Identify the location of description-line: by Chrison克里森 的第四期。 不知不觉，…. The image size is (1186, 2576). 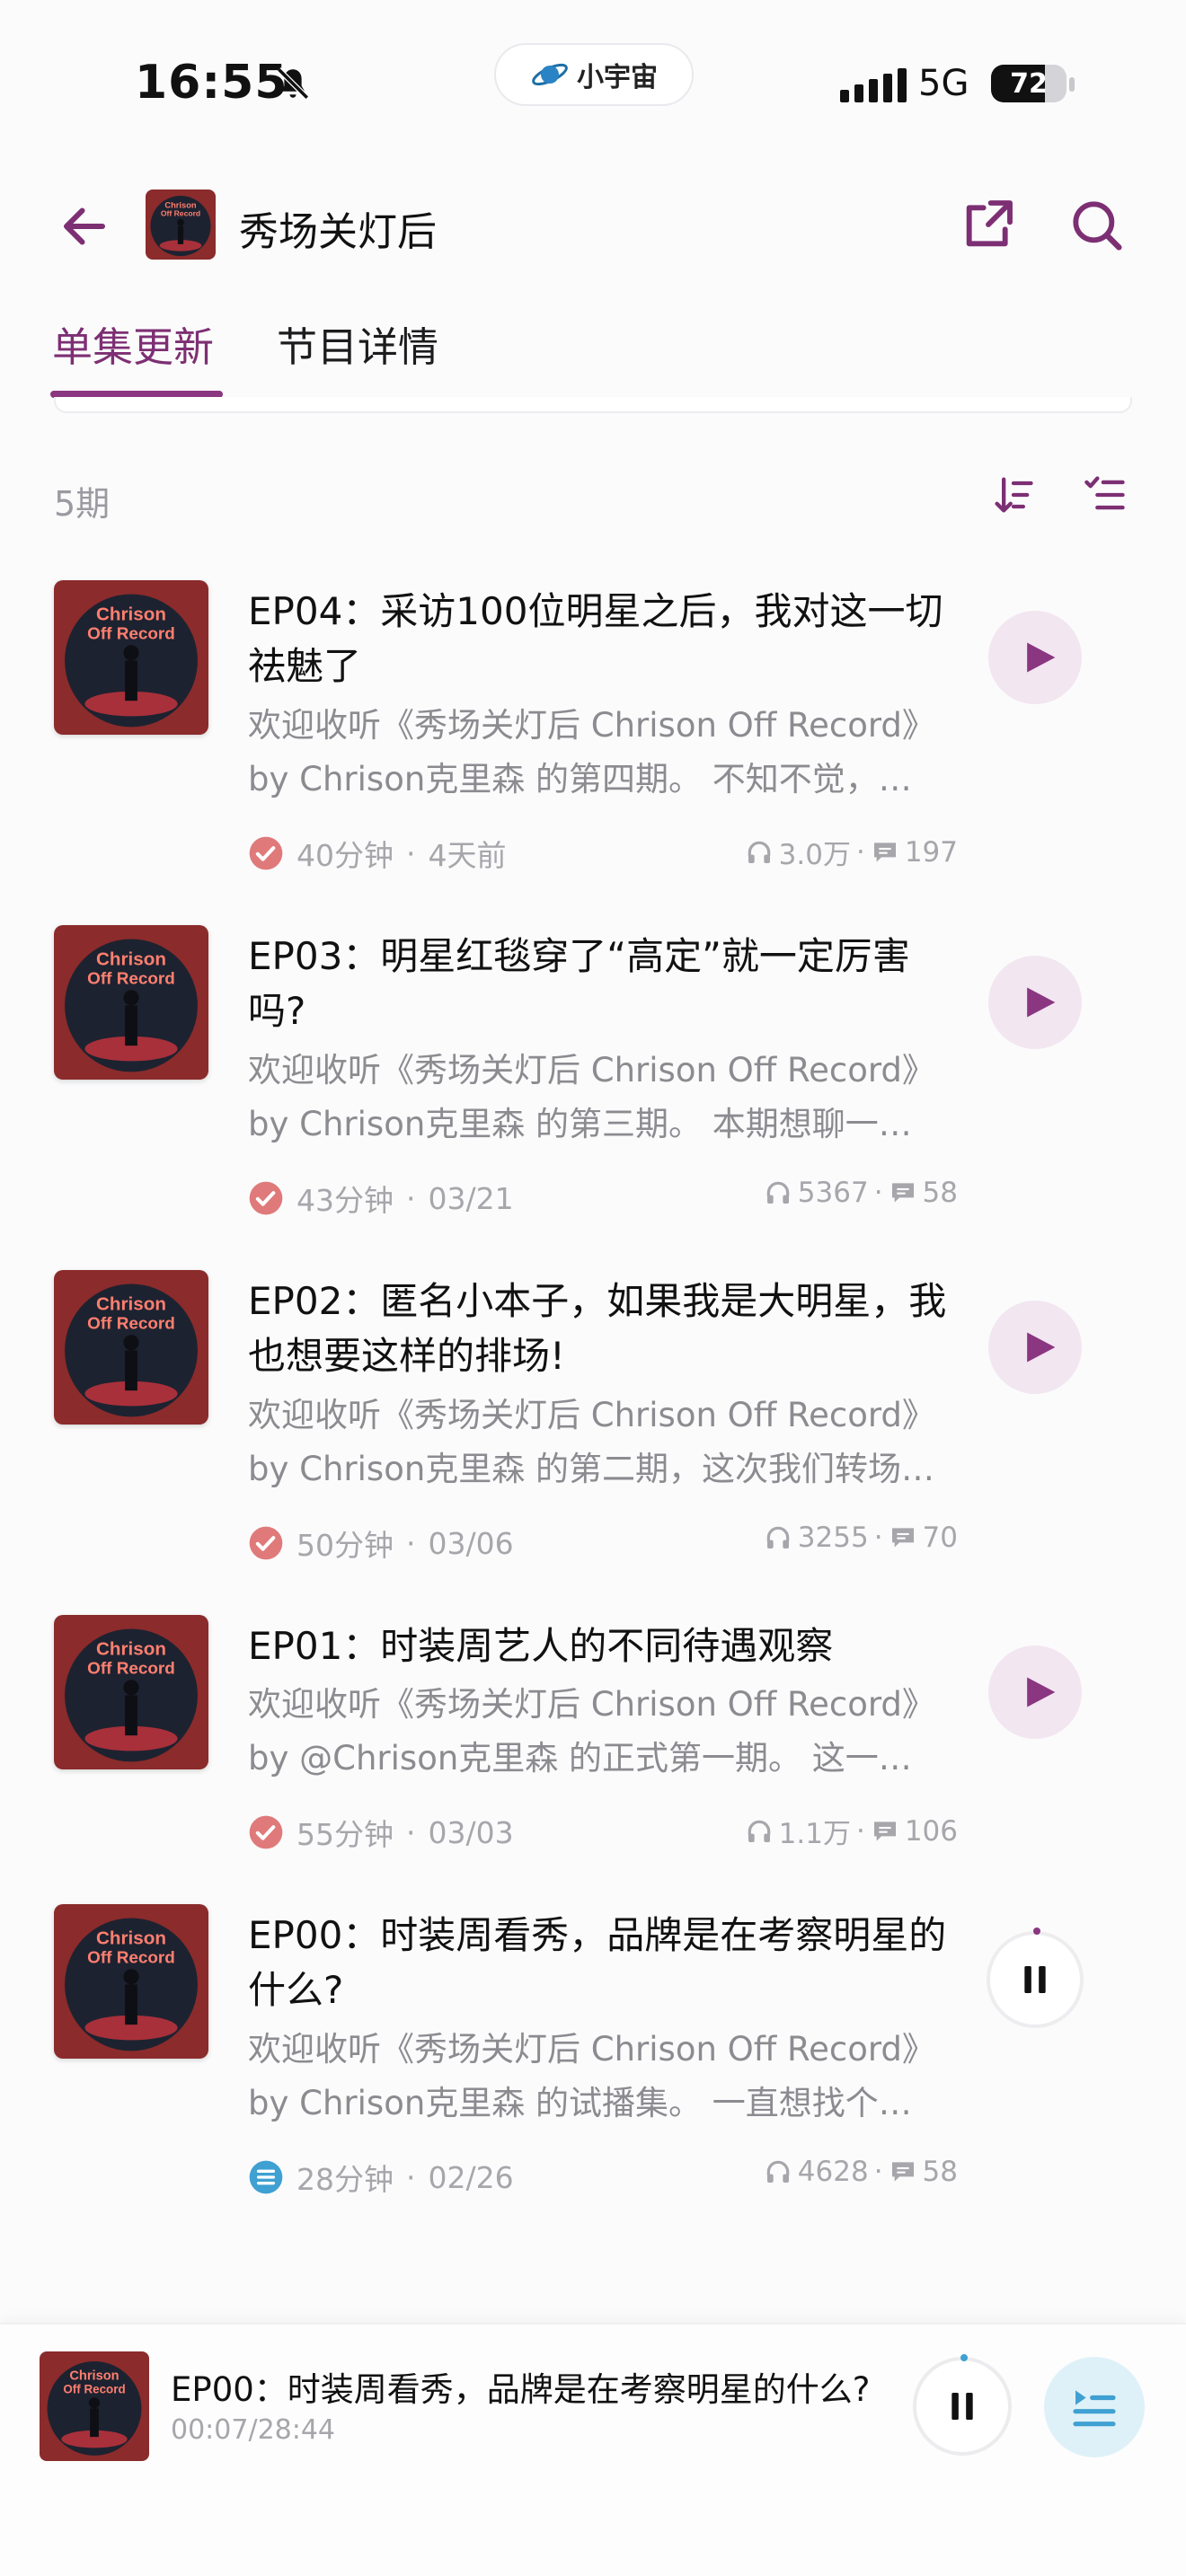
(580, 779).